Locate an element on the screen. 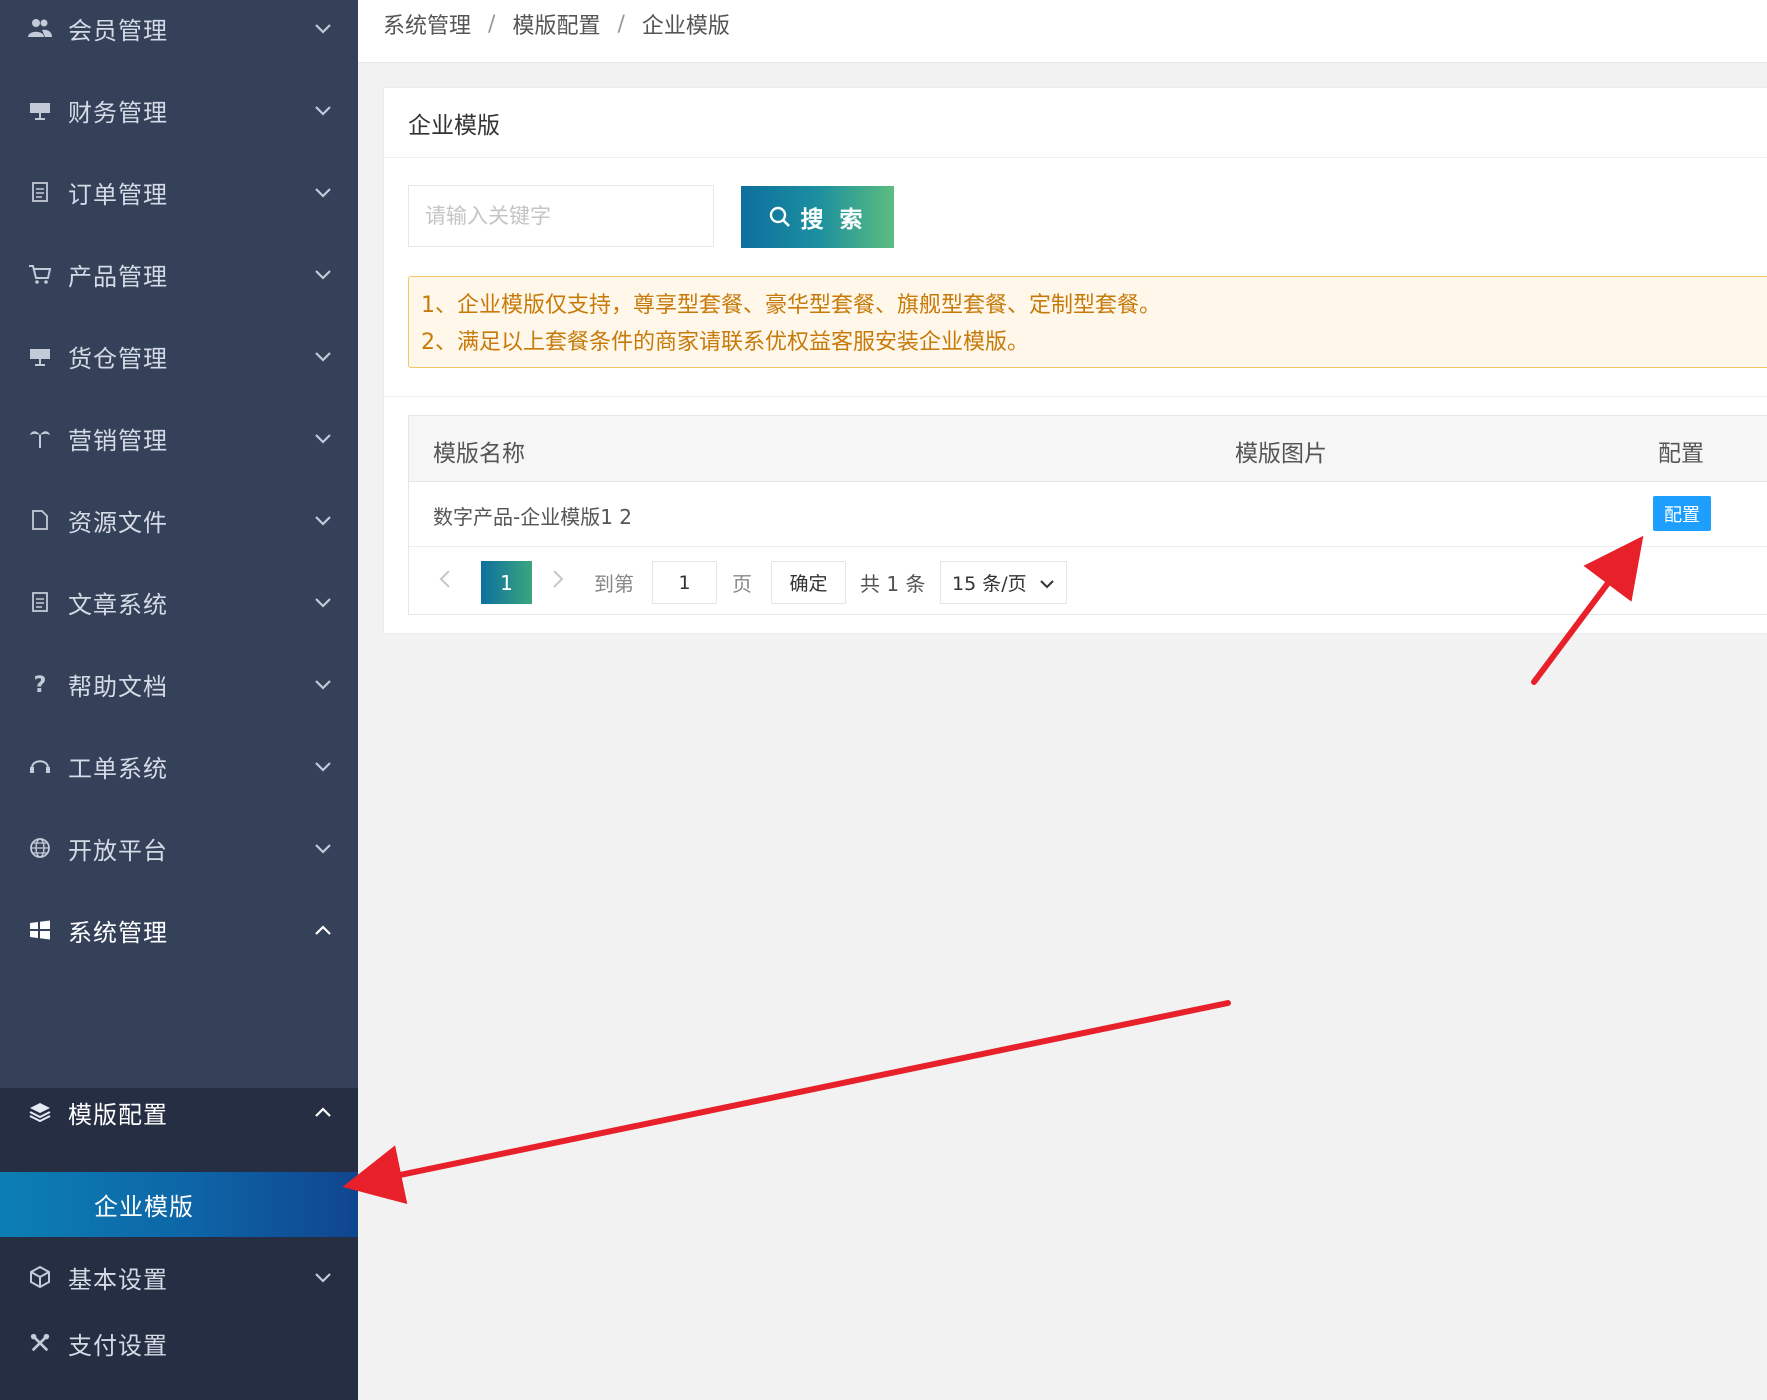 The width and height of the screenshot is (1767, 1400). sidebar-item-label: 订单管理 is located at coordinates (118, 194).